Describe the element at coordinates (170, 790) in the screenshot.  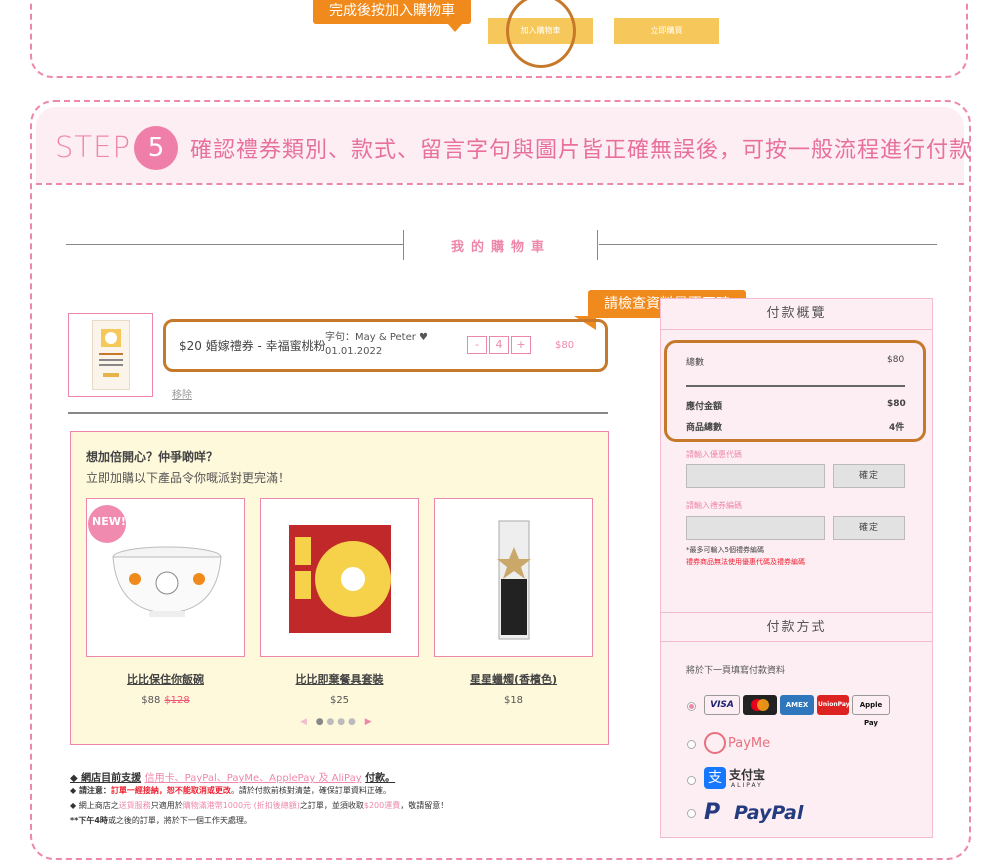
I see `note-warning: 訂單一經接納，恕不能取消或更改` at that location.